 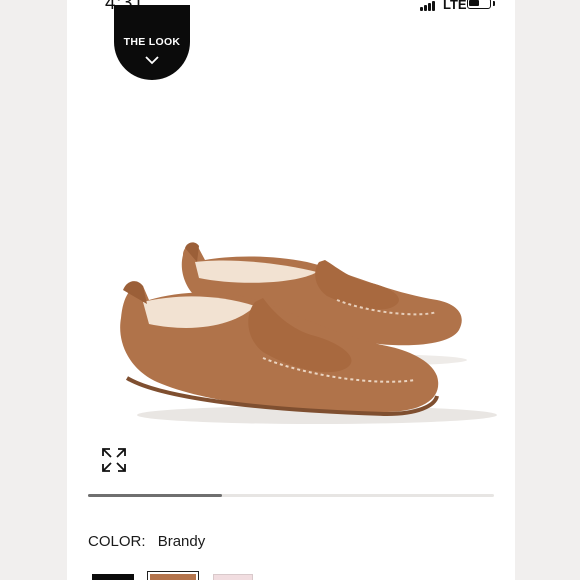 I want to click on chevron-down-icon, so click(x=152, y=60).